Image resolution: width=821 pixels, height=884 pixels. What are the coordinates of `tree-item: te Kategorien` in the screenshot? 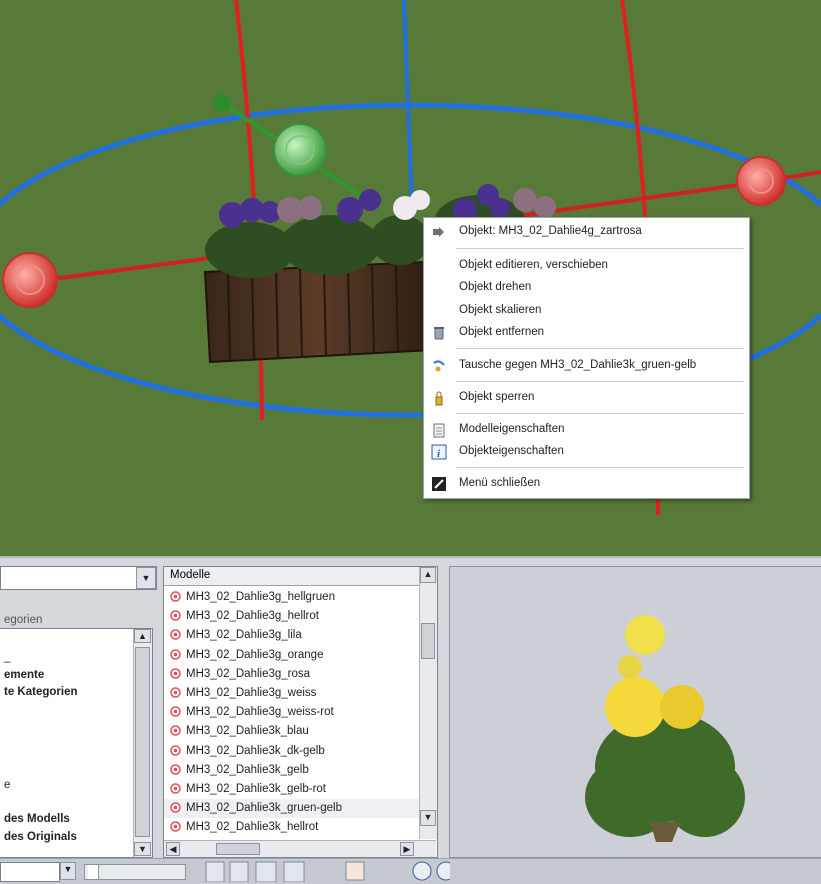 It's located at (41, 692).